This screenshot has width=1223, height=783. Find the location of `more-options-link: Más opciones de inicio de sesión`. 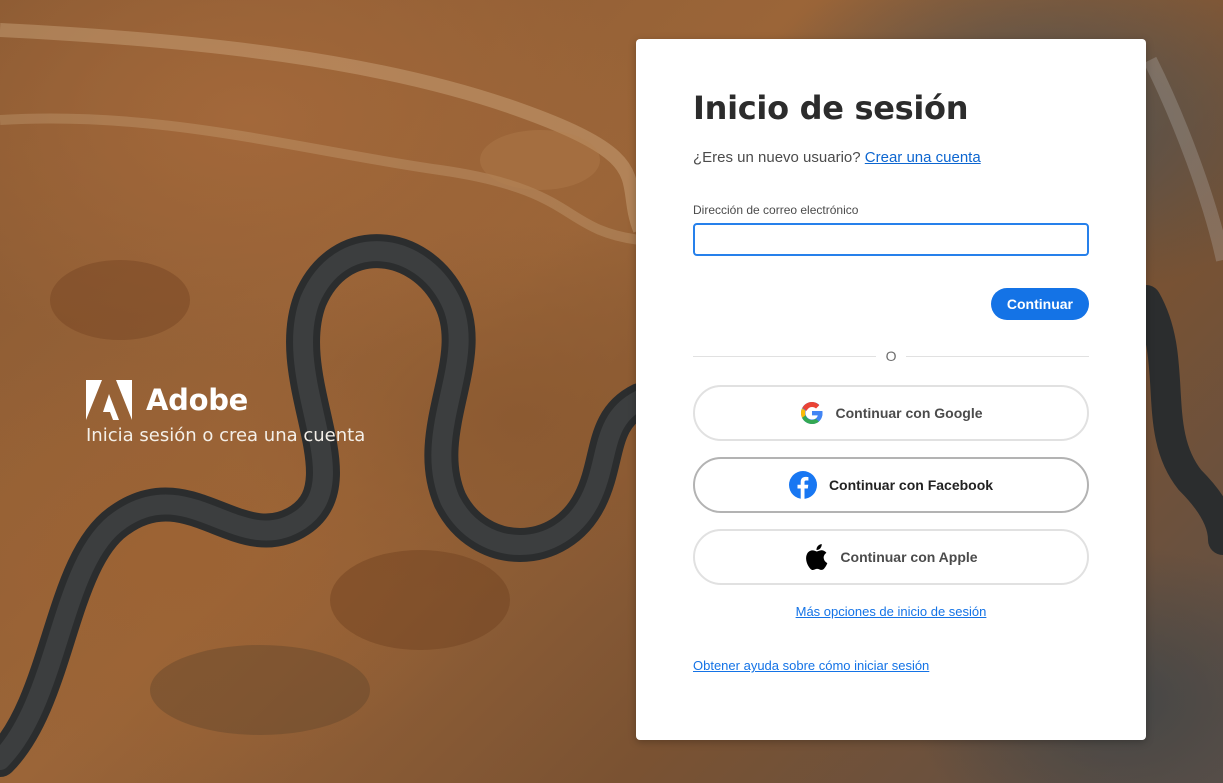

more-options-link: Más opciones de inicio de sesión is located at coordinates (891, 611).